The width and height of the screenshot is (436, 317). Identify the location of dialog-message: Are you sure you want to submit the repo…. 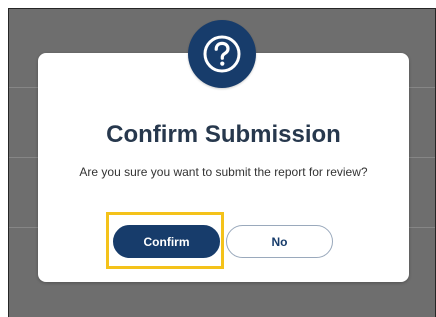
(223, 172).